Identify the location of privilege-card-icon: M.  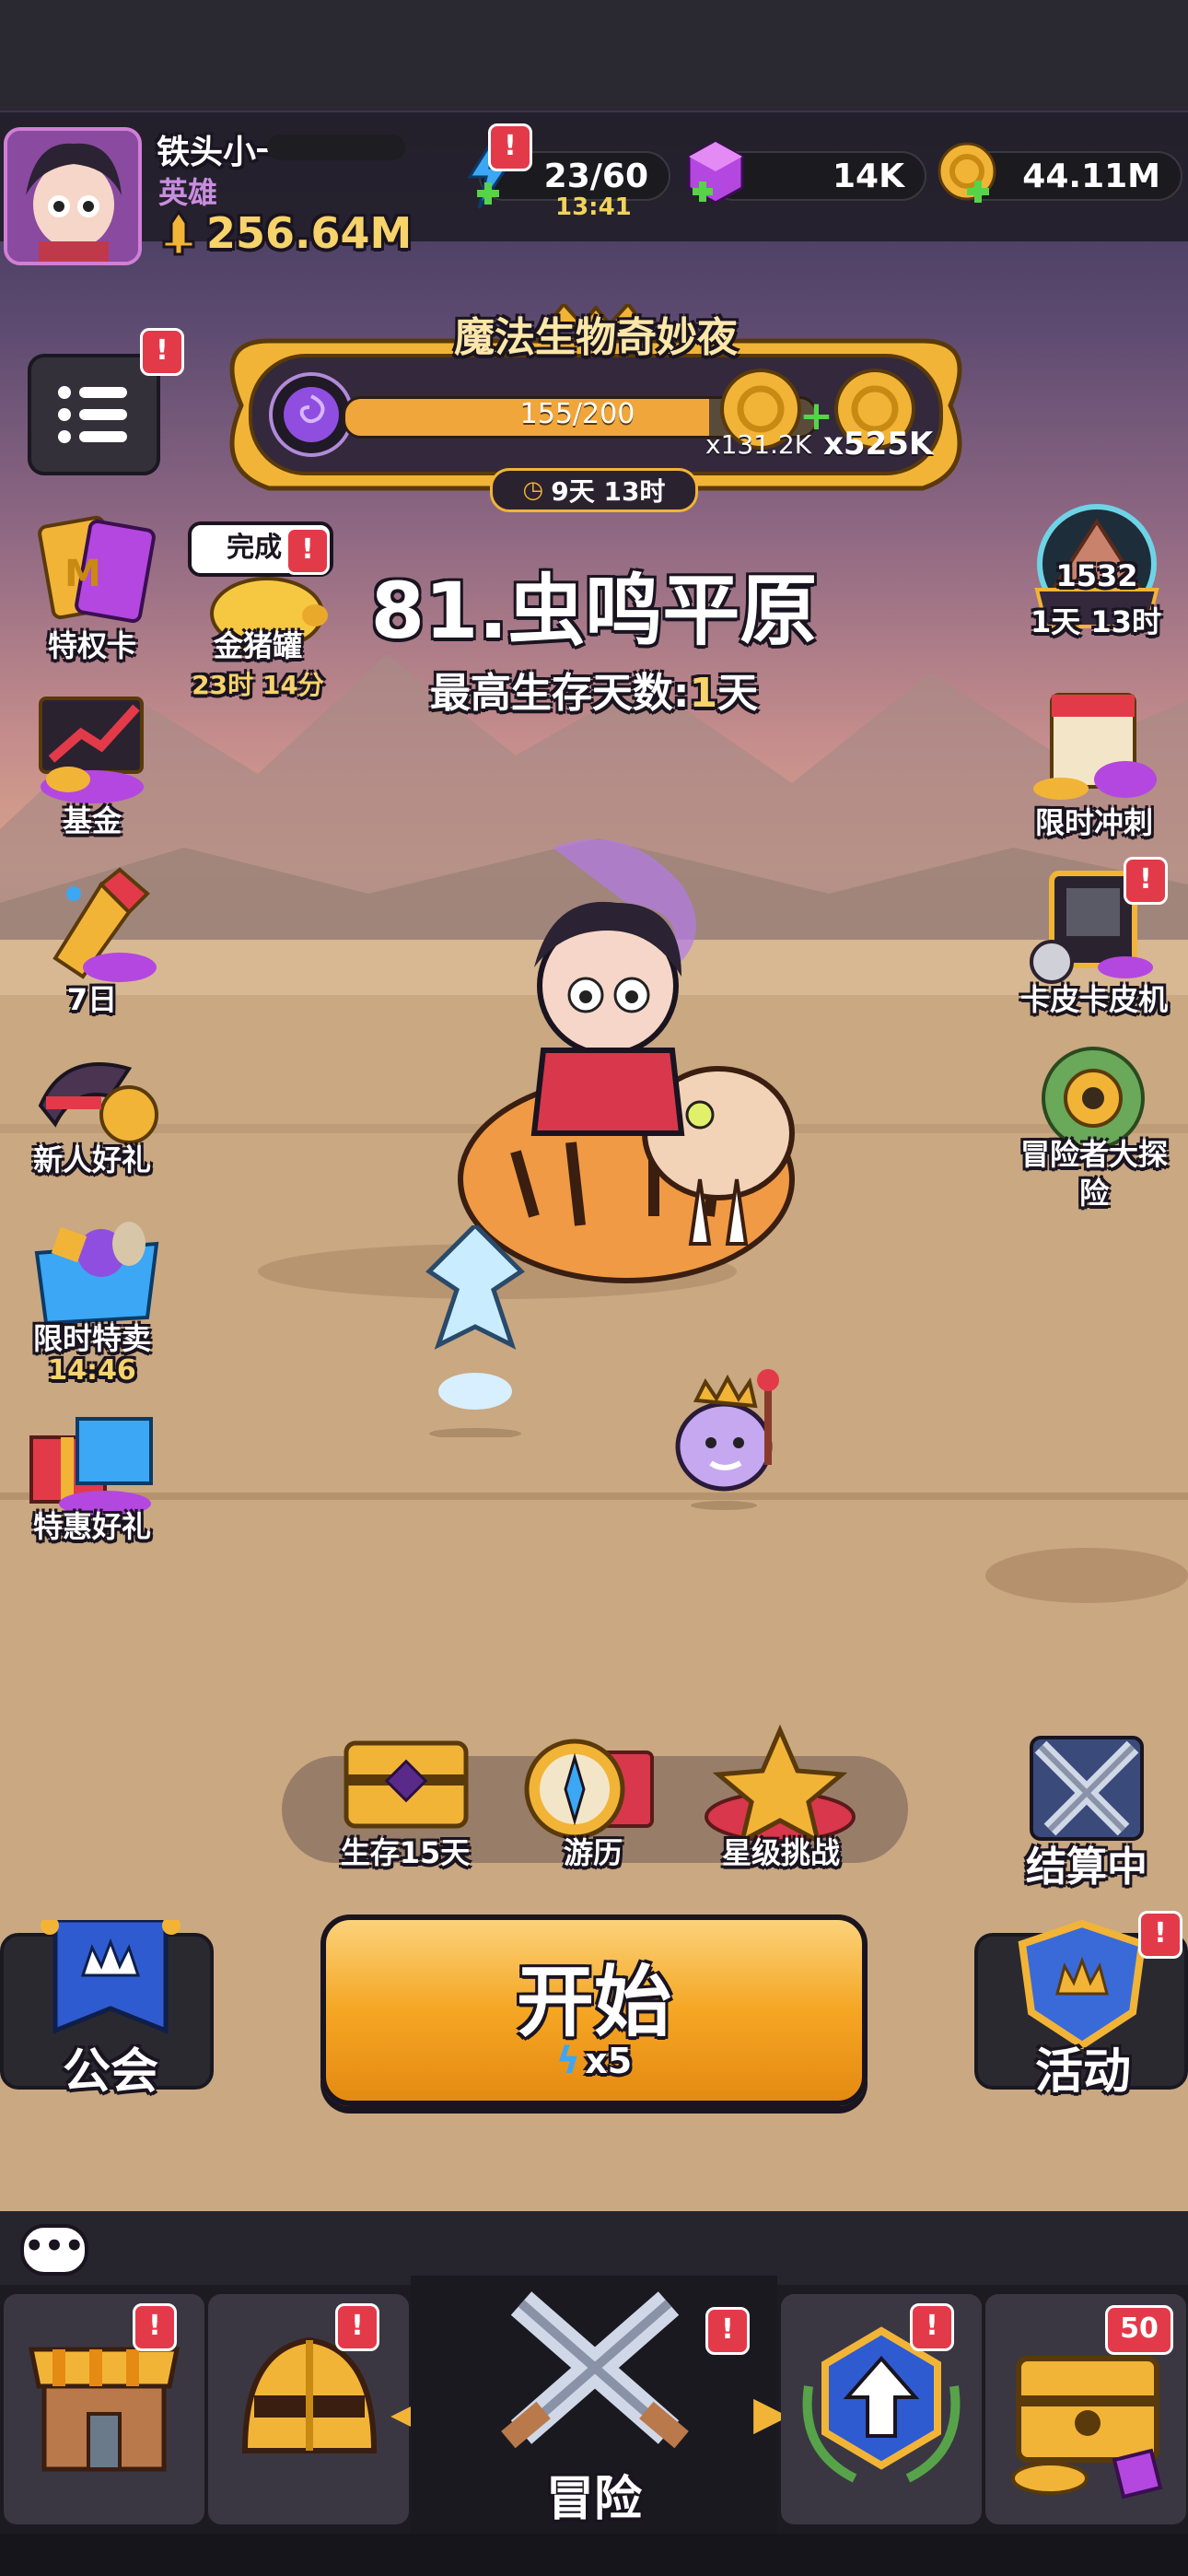
(97, 572).